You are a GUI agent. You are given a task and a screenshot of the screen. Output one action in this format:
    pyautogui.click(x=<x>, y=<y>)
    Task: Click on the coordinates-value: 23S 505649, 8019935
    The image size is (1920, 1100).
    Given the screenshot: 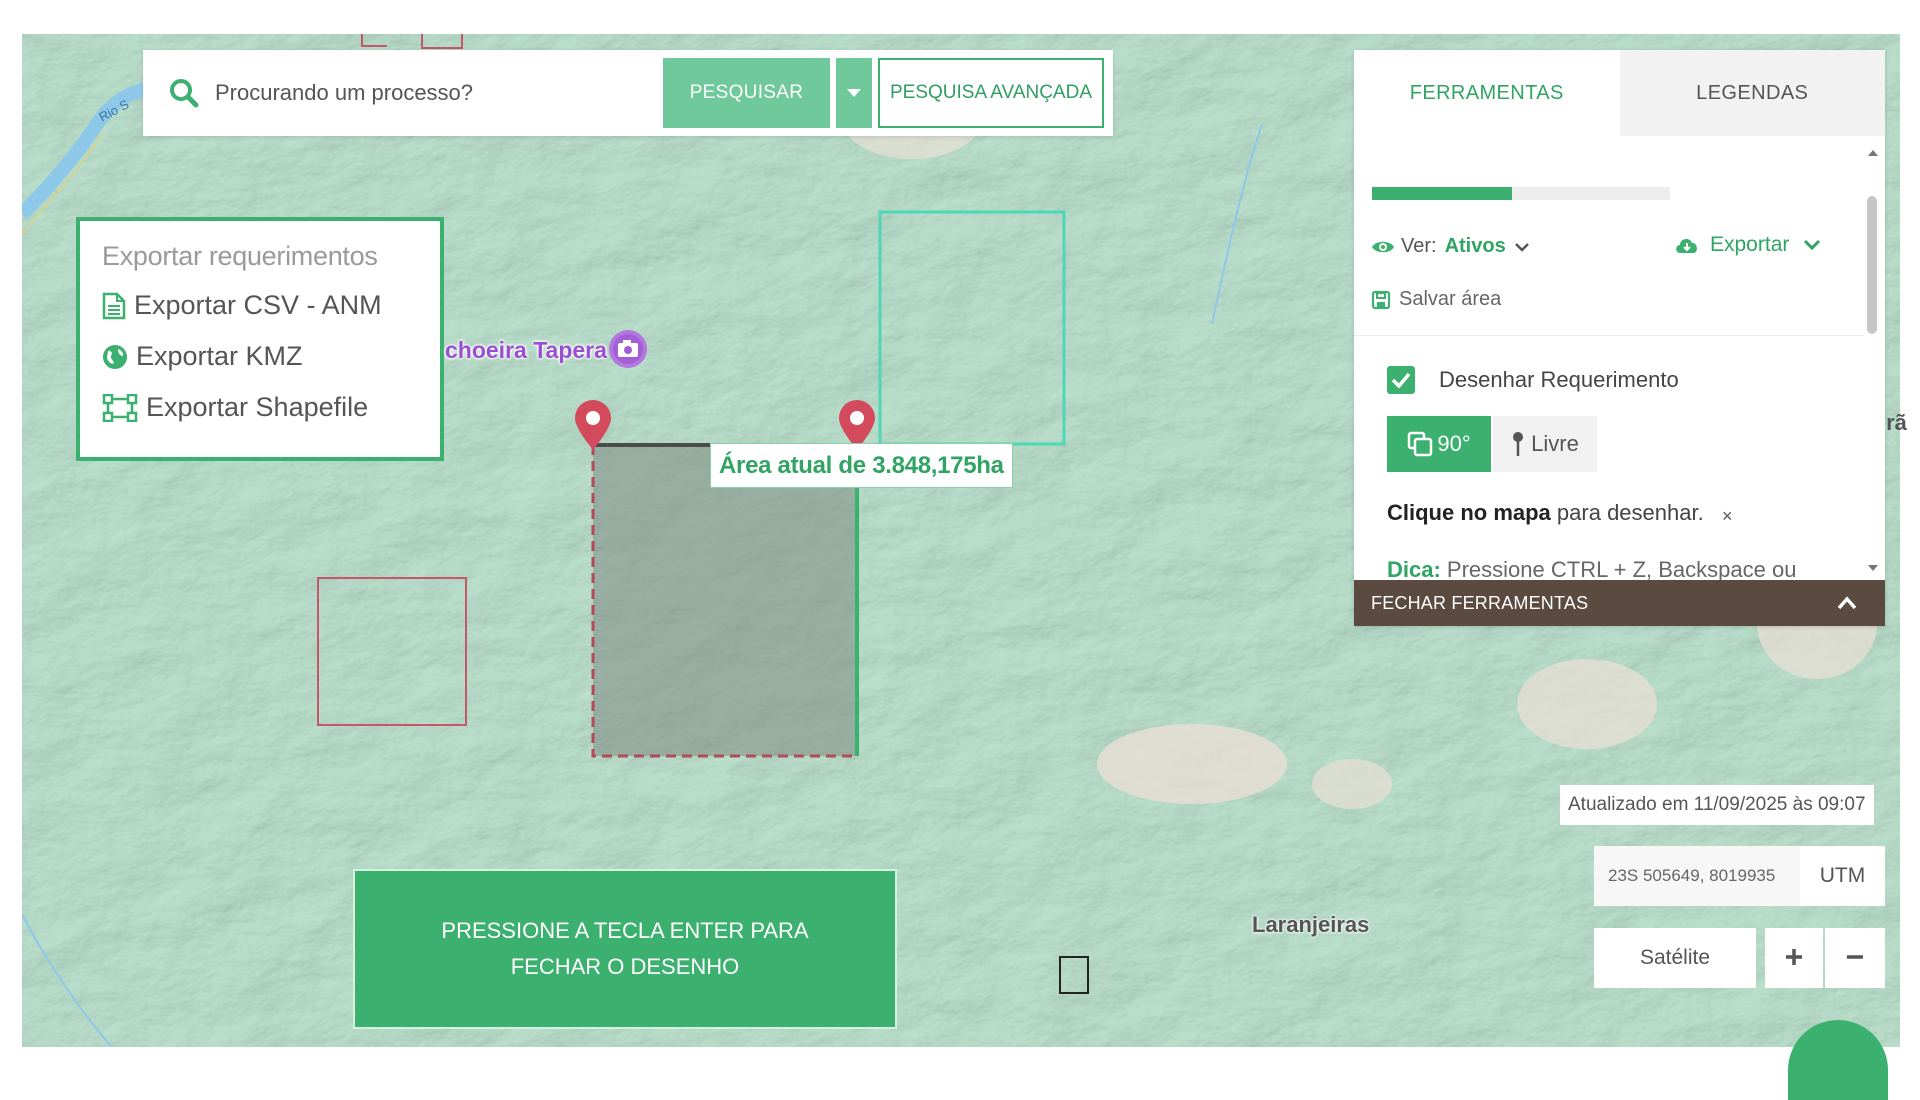 What is the action you would take?
    pyautogui.click(x=1697, y=876)
    